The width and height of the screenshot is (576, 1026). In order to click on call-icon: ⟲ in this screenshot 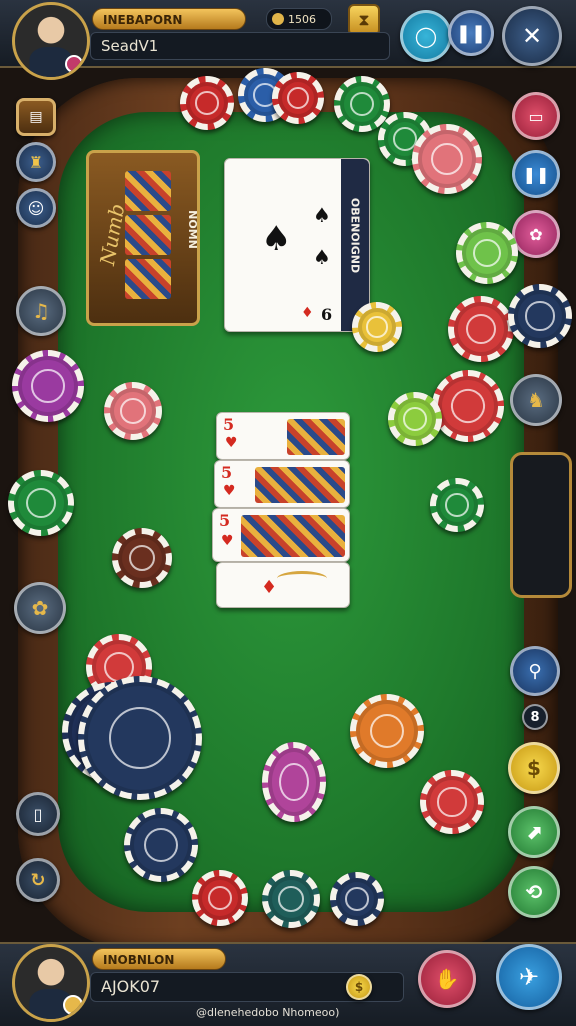, I will do `click(534, 892)`.